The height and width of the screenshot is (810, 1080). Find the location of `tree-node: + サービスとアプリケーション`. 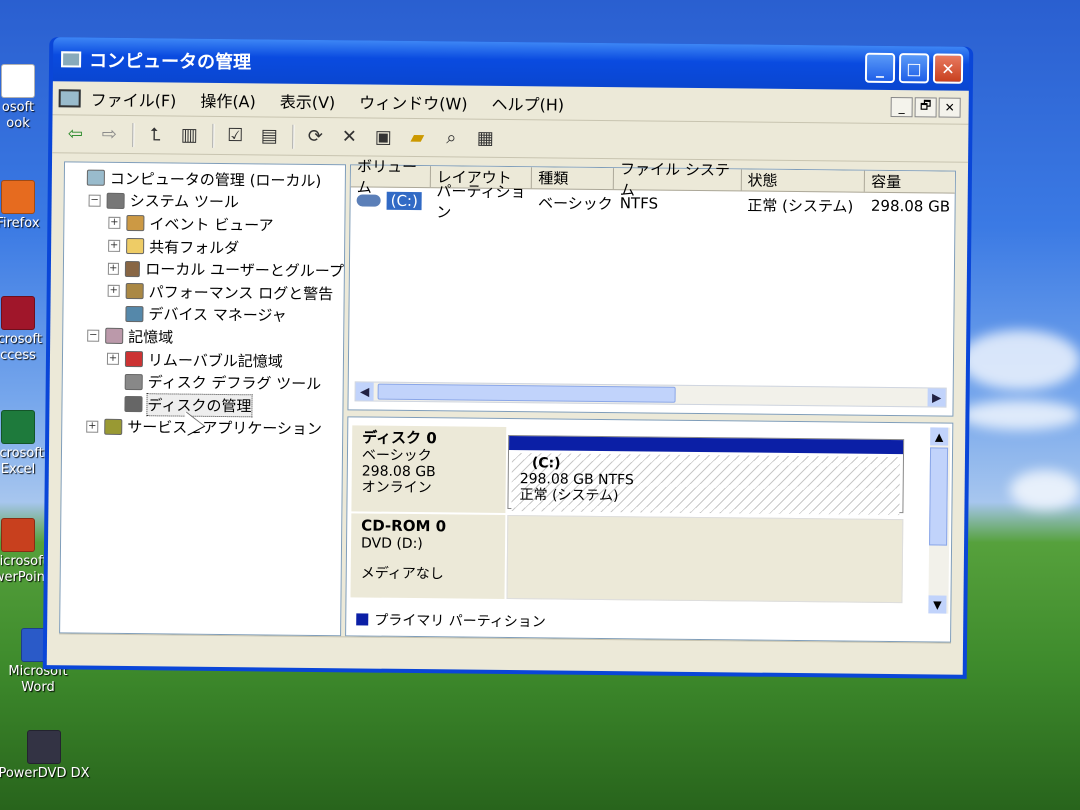

tree-node: + サービスとアプリケーション is located at coordinates (204, 427).